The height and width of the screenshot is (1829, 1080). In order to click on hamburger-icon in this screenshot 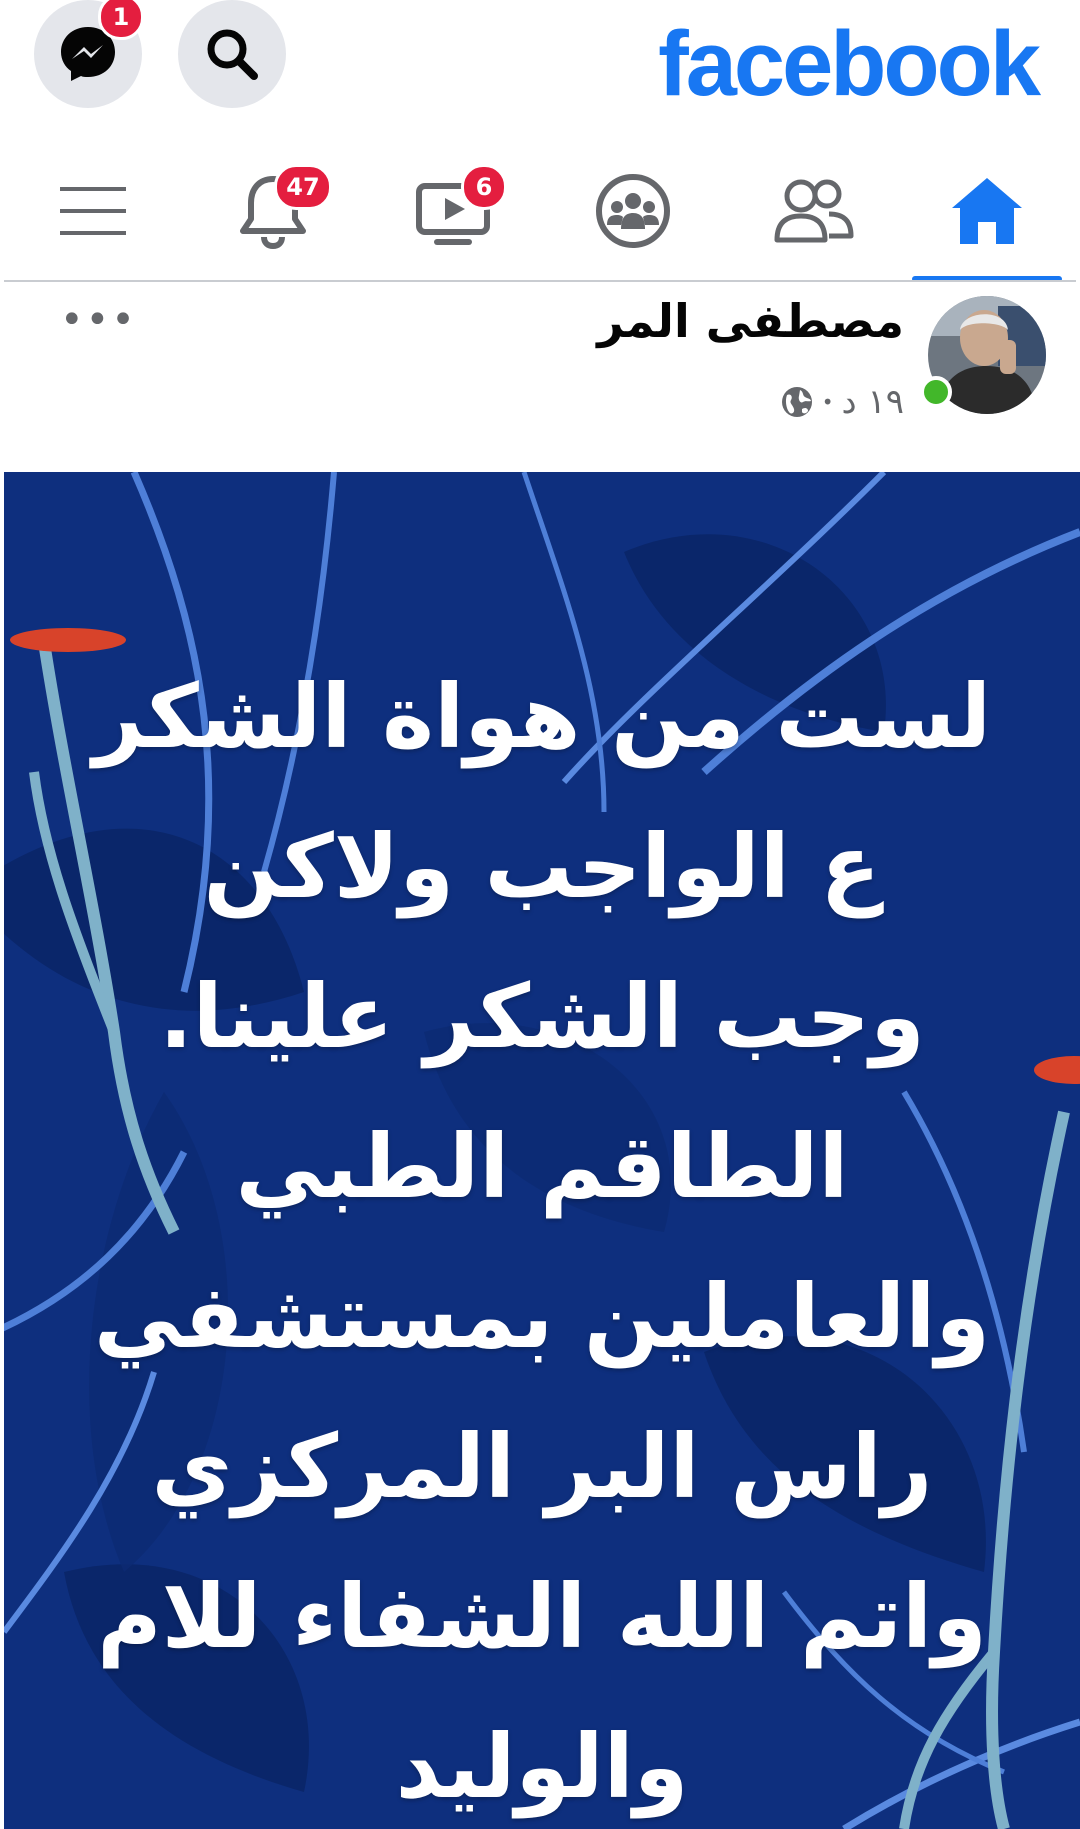, I will do `click(93, 211)`.